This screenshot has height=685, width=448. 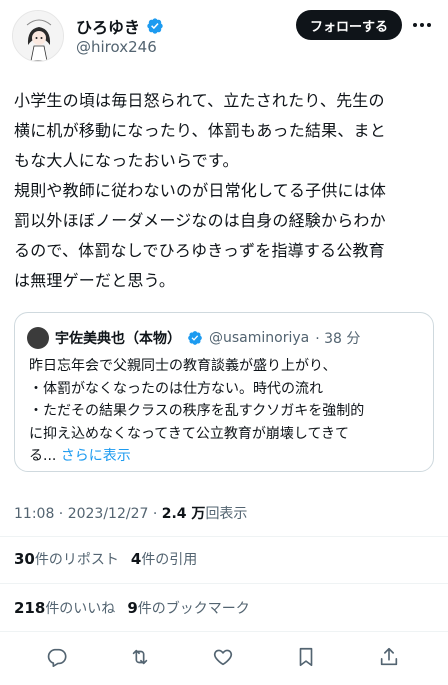 What do you see at coordinates (197, 411) in the screenshot?
I see `quote-line: ・ただその結果クラスの秩序を乱すクソガキを強制的` at bounding box center [197, 411].